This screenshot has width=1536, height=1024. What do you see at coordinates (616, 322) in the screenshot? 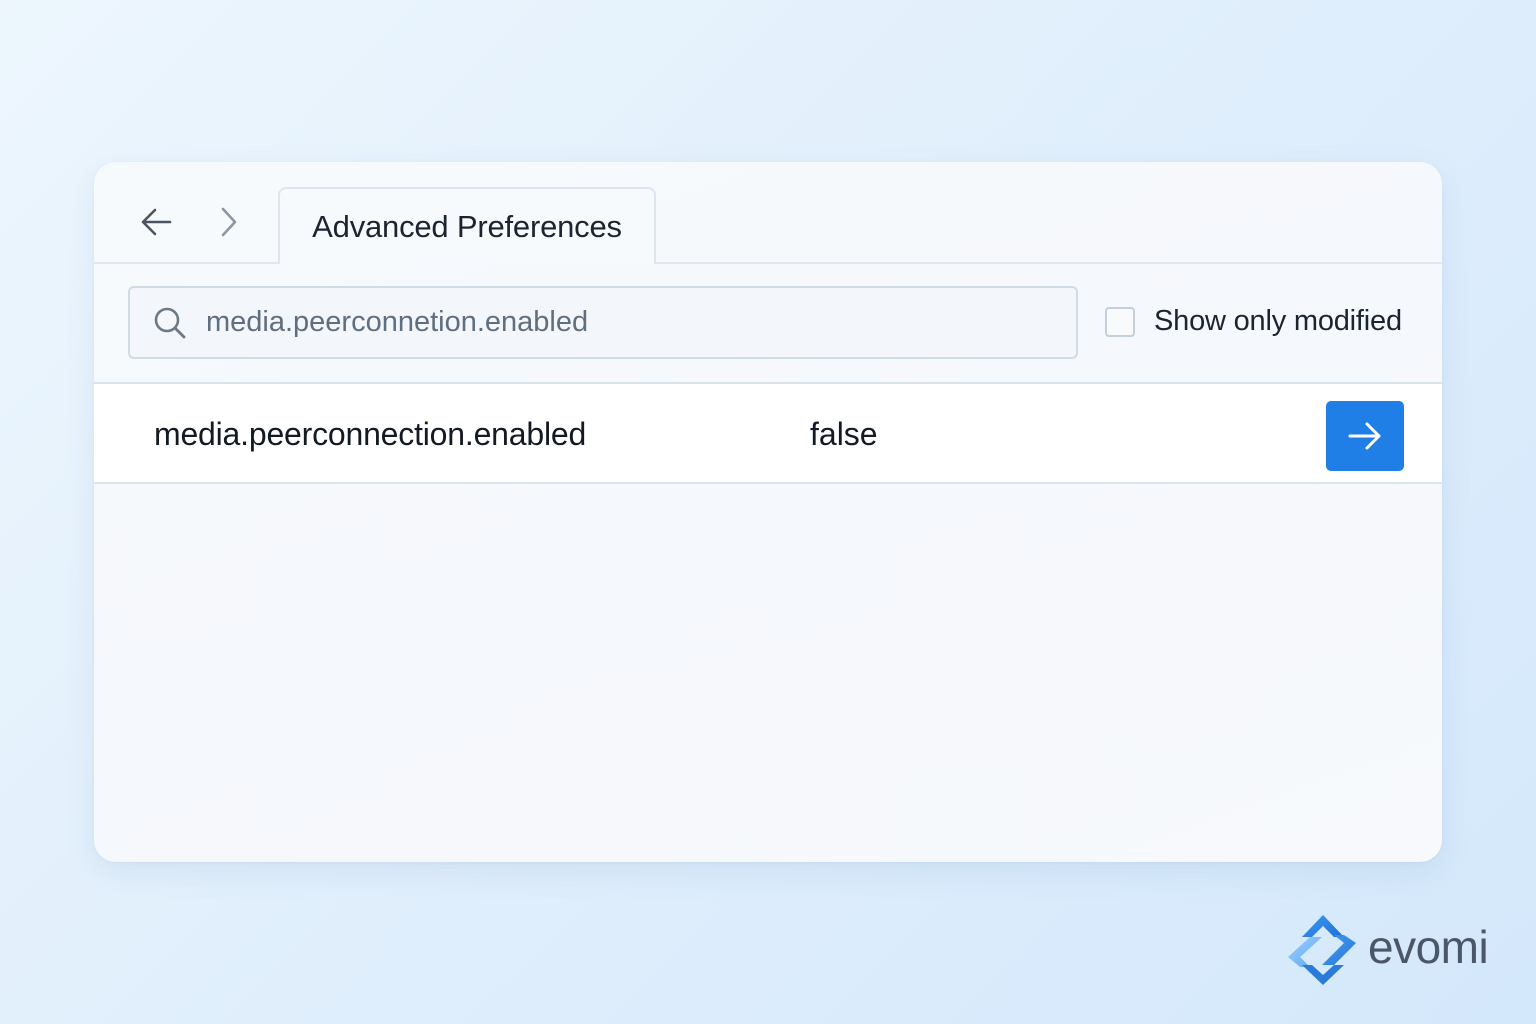
I see `search-input` at bounding box center [616, 322].